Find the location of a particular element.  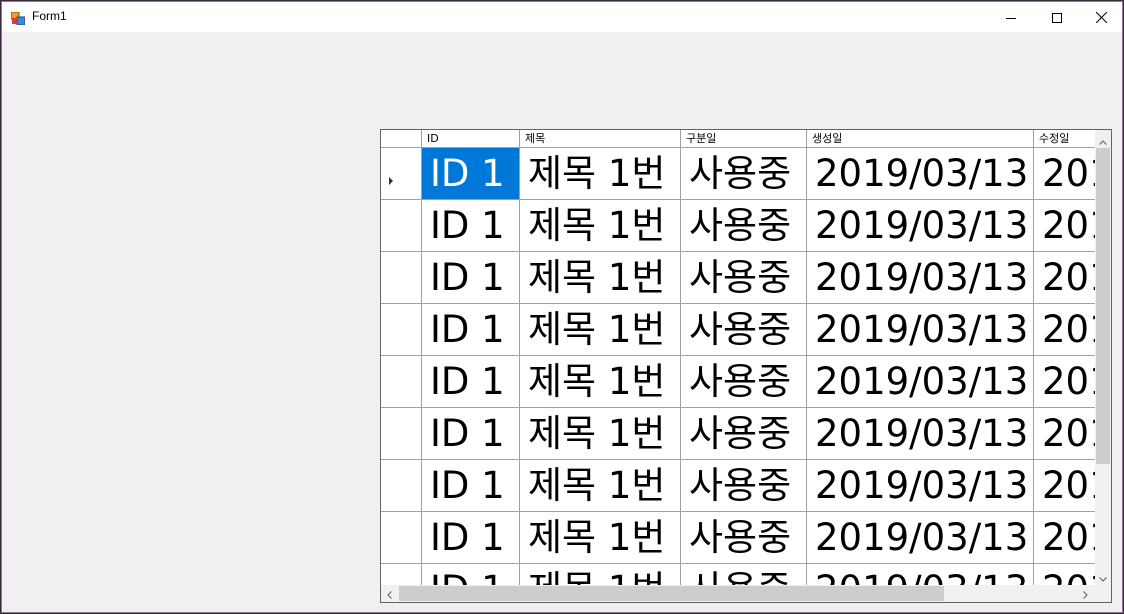

close-icon is located at coordinates (1101, 17).